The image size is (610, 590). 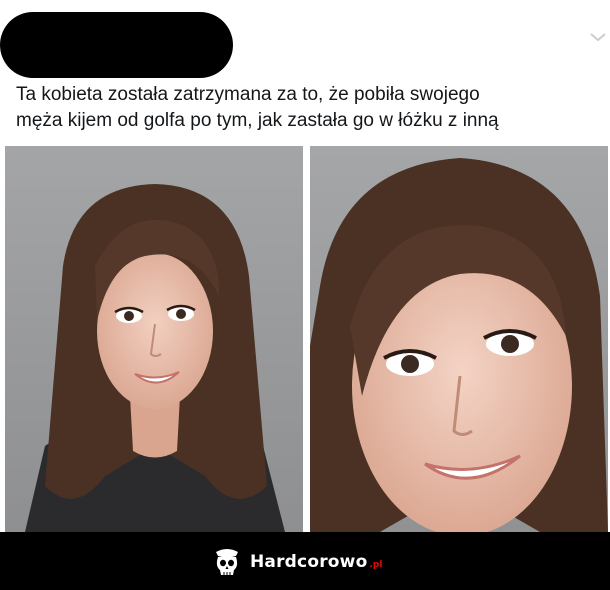 I want to click on redacted-user-name, so click(x=116, y=45).